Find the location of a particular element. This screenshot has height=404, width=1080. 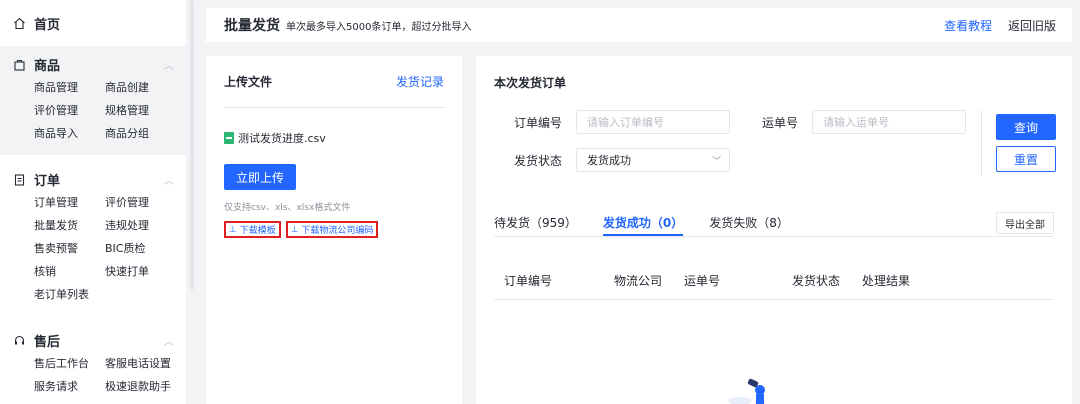

waybill-placeholder: 请输入运单号 is located at coordinates (856, 122).